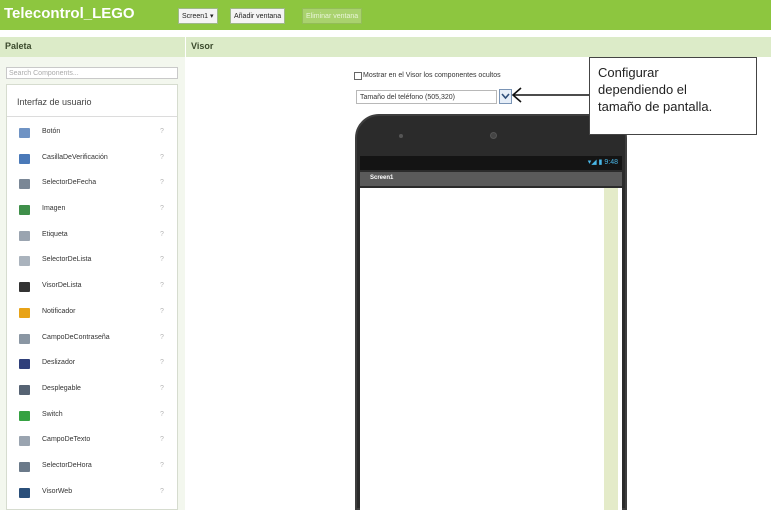 This screenshot has height=510, width=771. I want to click on status-icons: ▾◢ ▮ 9:48, so click(603, 162).